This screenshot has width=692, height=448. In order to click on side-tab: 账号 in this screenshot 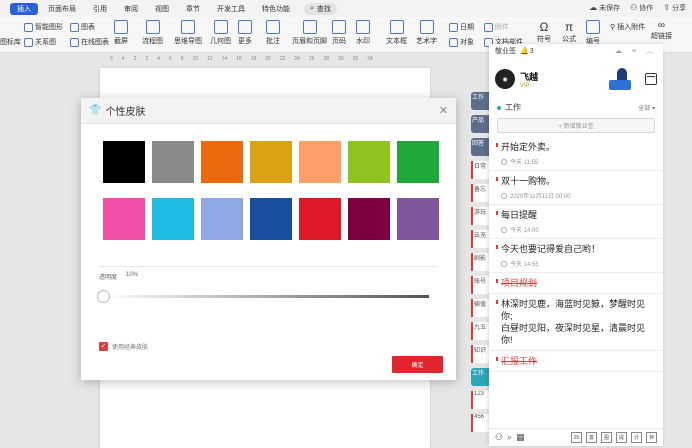, I will do `click(480, 285)`.